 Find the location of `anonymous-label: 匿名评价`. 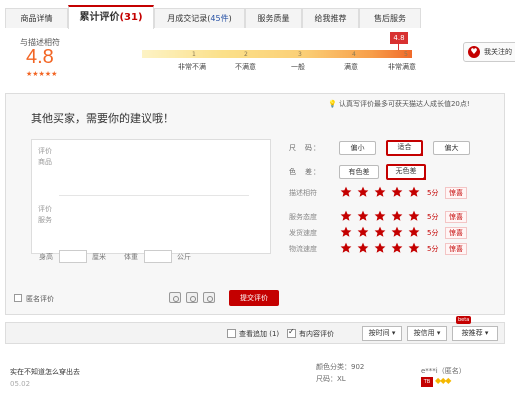

anonymous-label: 匿名评价 is located at coordinates (40, 299).